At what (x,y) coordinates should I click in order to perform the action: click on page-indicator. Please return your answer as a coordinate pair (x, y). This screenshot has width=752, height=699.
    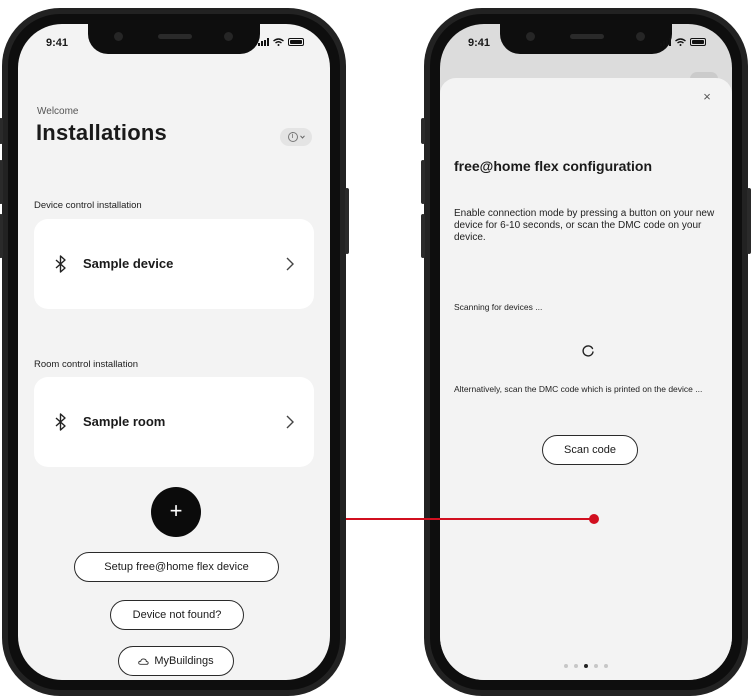
    Looking at the image, I should click on (586, 666).